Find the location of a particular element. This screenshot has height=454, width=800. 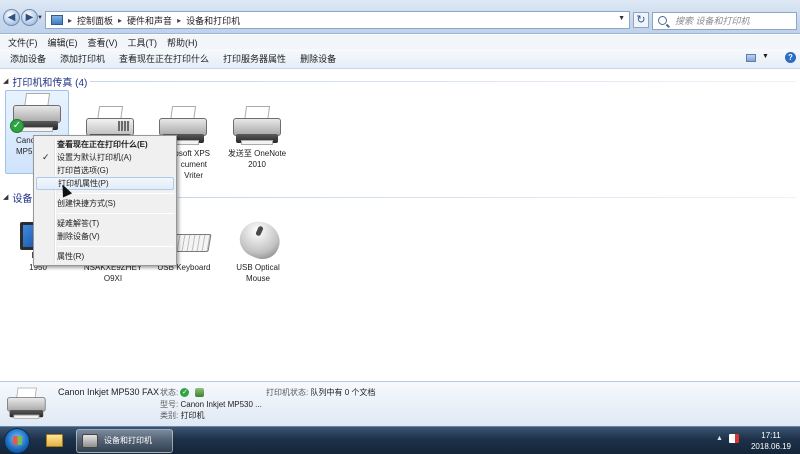

devices-printers-icon is located at coordinates (90, 441).